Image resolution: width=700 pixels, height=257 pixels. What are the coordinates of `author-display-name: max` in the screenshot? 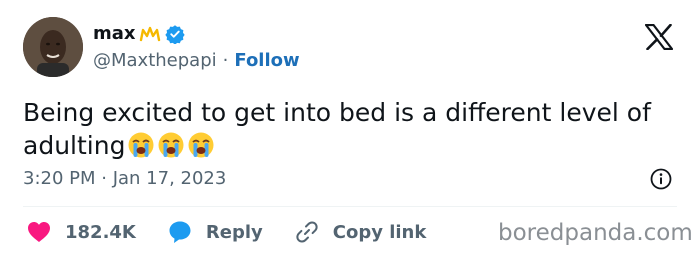 It's located at (139, 34).